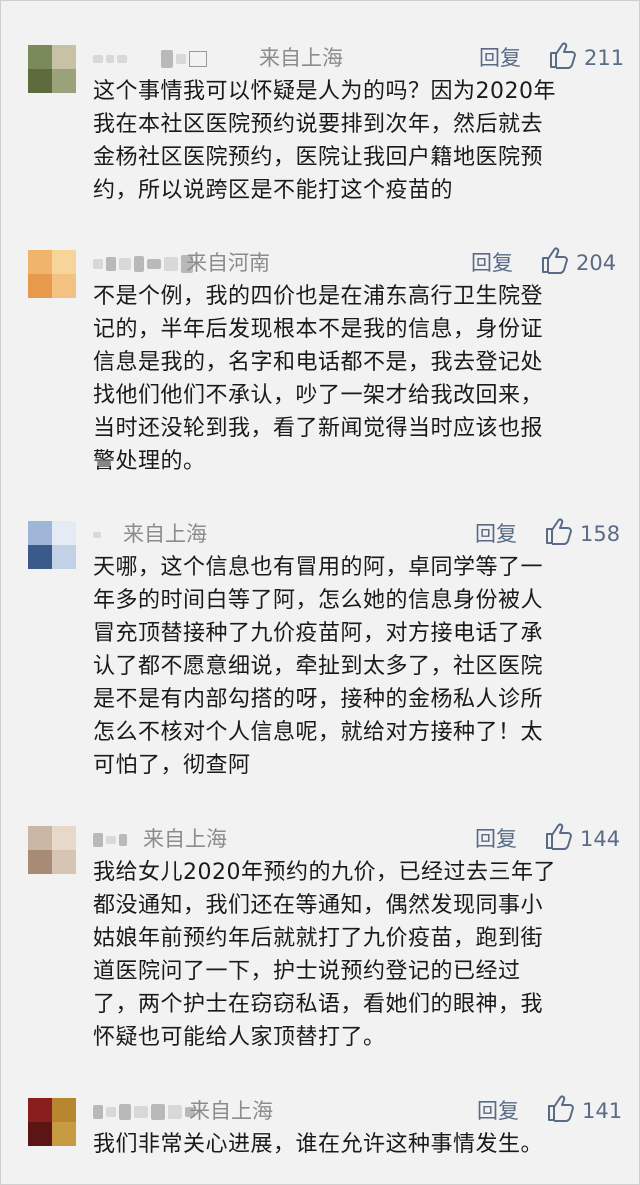 The image size is (640, 1185). Describe the element at coordinates (318, 296) in the screenshot. I see `comment-line: 不是个例，我的四价也是在浦东高行卫生院登` at that location.